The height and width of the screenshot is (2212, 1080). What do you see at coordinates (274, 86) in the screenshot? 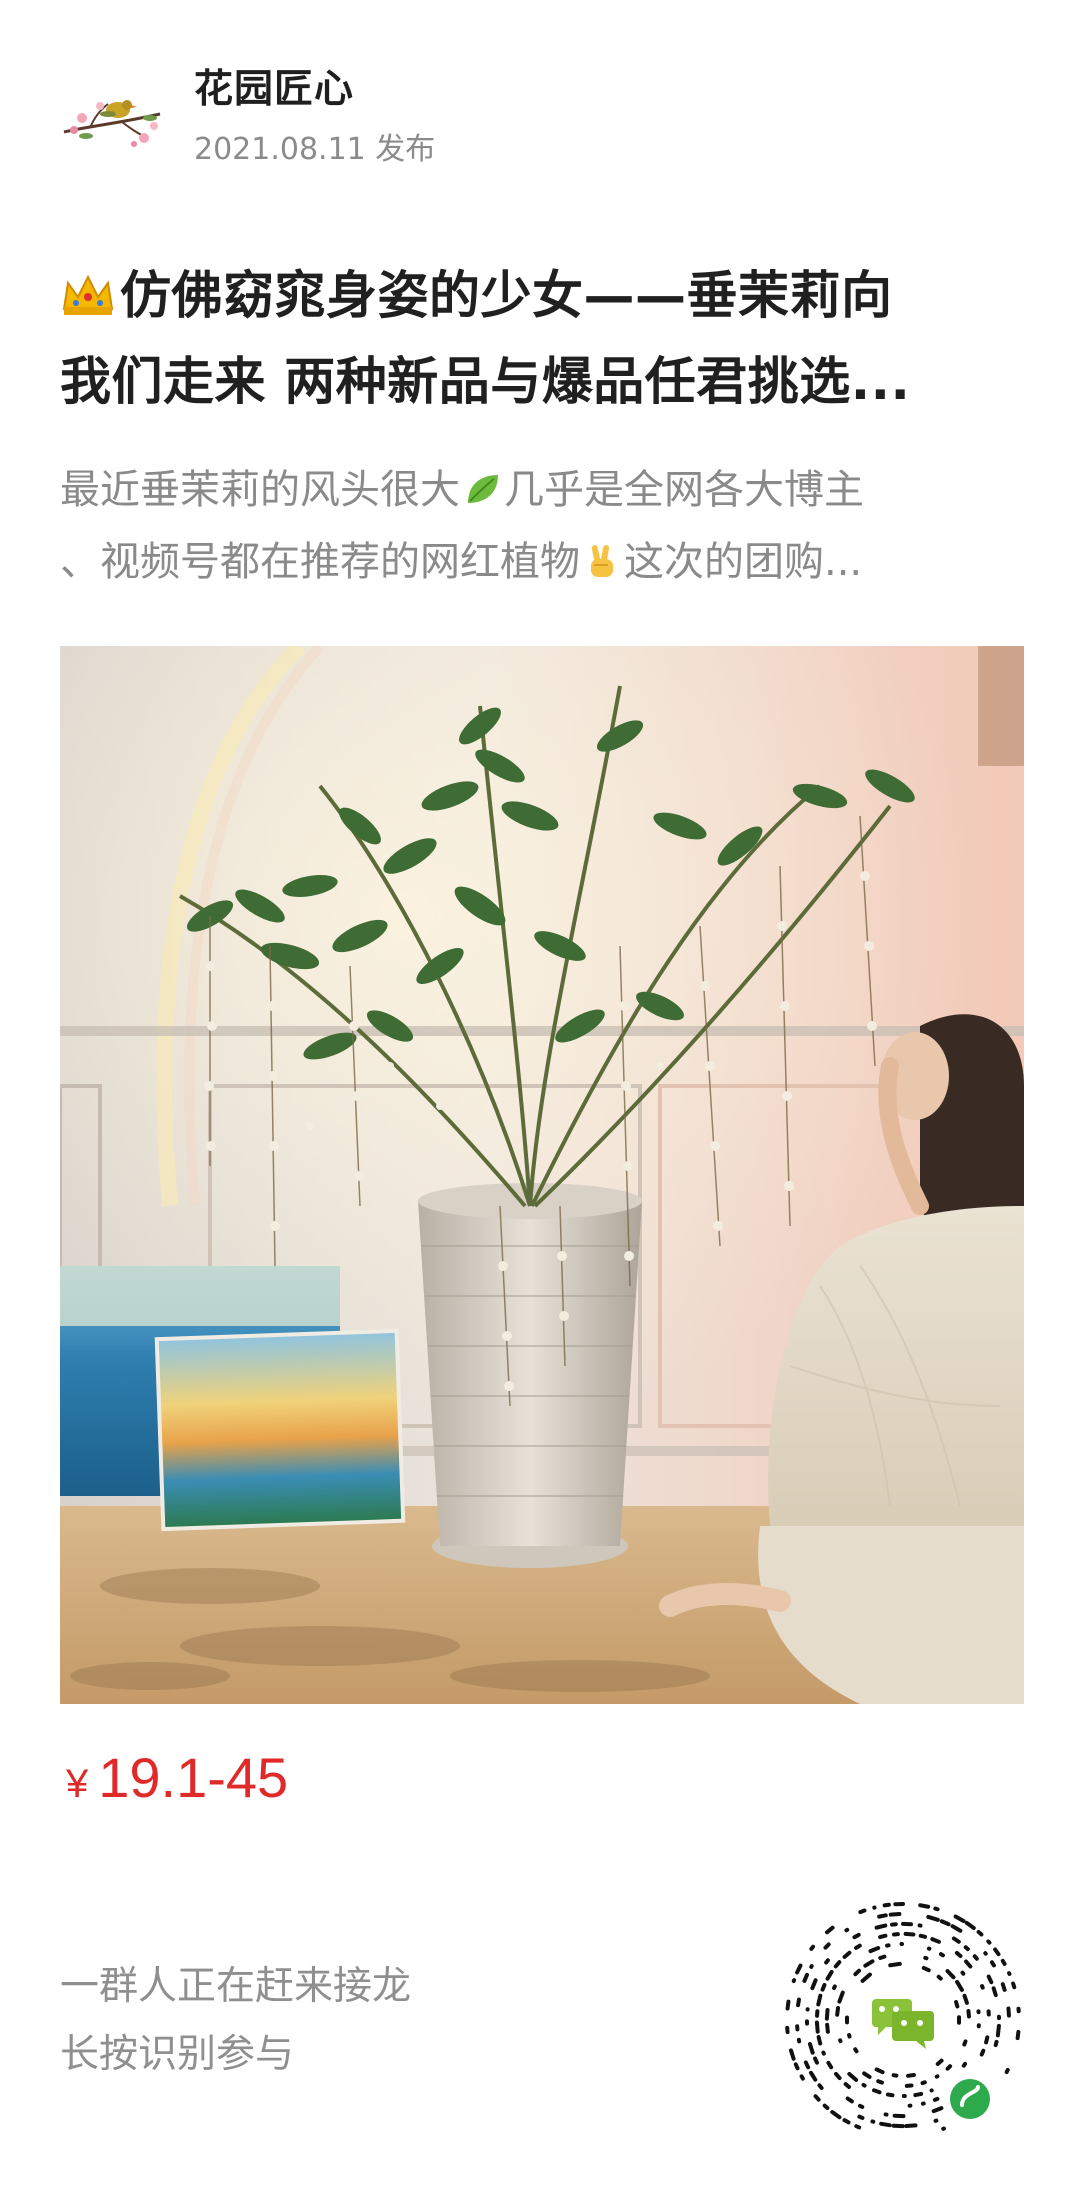
I see `author-name: 花园匠心` at bounding box center [274, 86].